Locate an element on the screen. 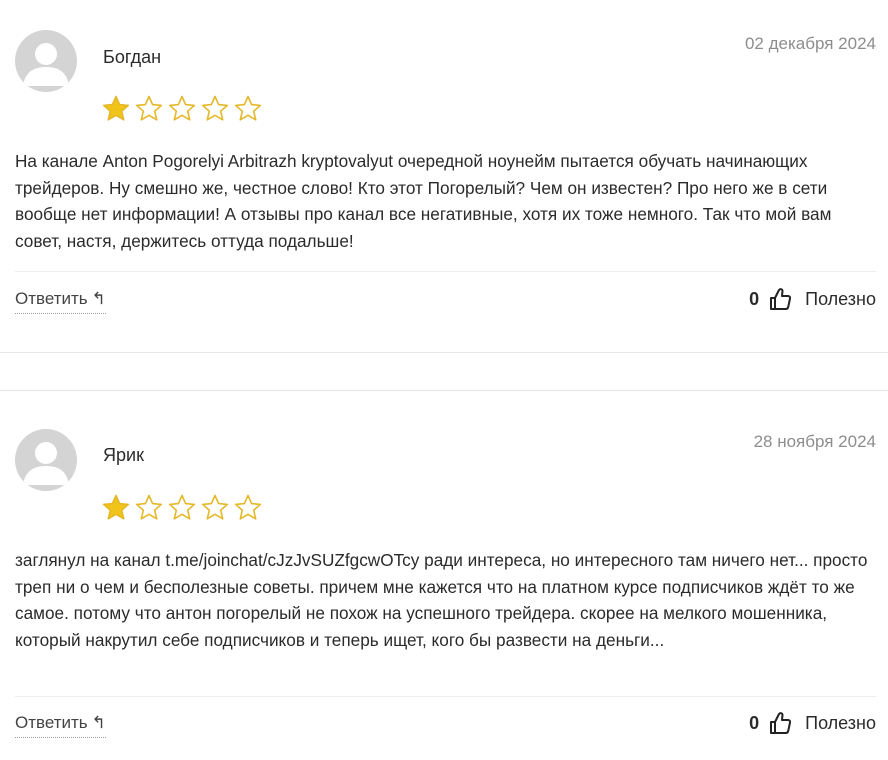  author-name: Богдан is located at coordinates (132, 57).